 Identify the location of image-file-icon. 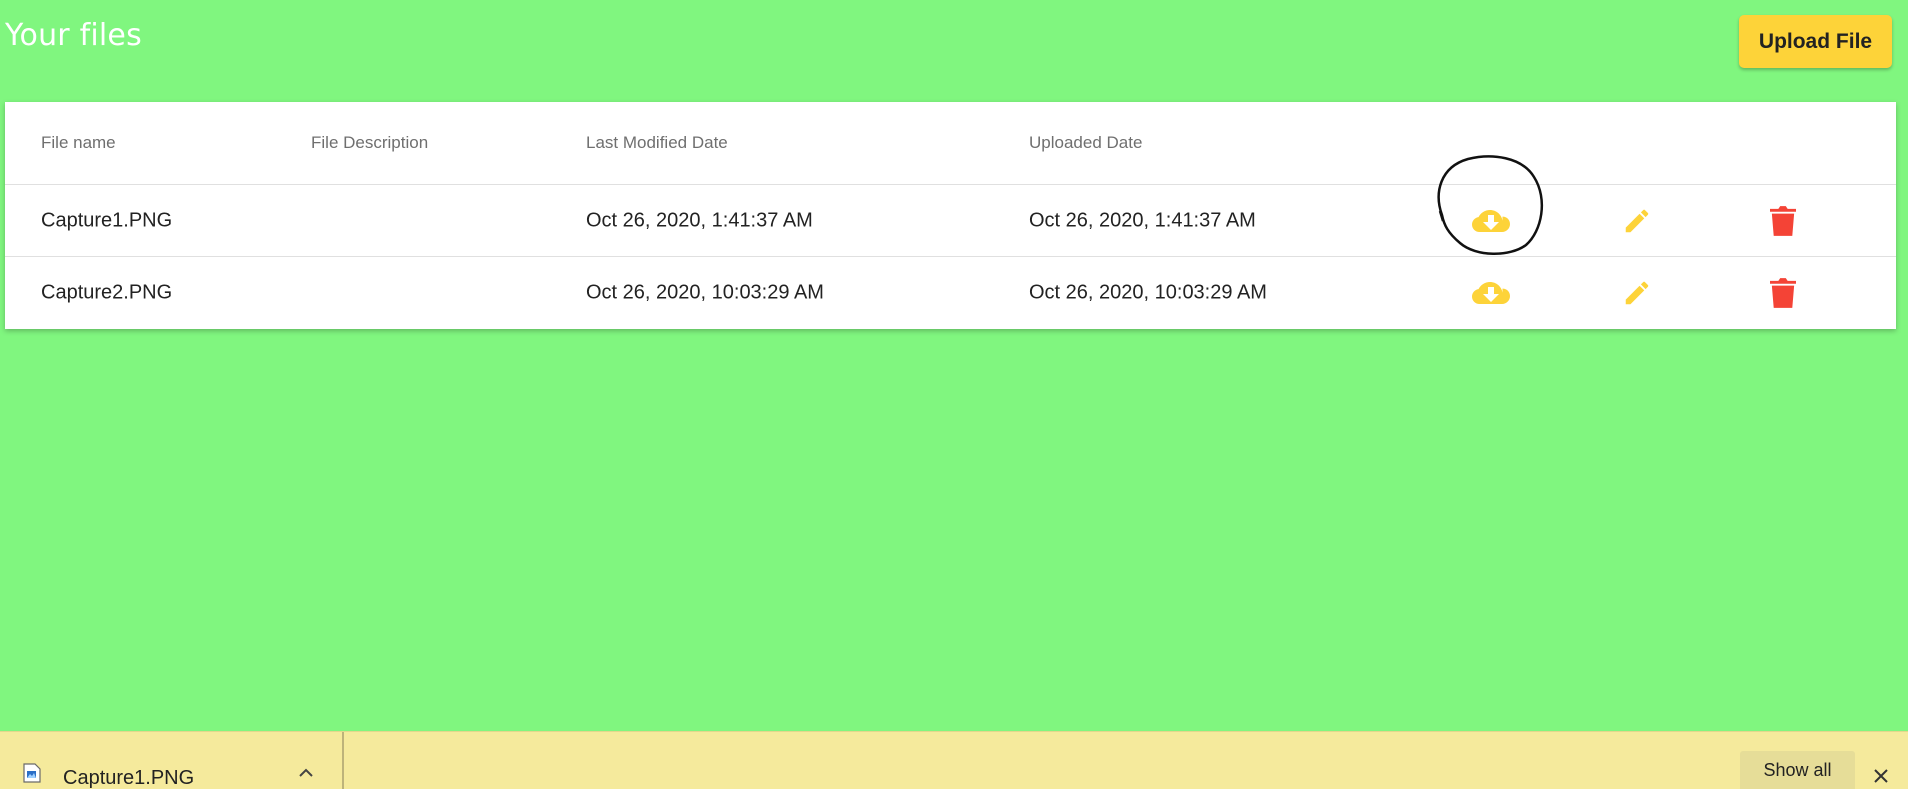
(32, 775).